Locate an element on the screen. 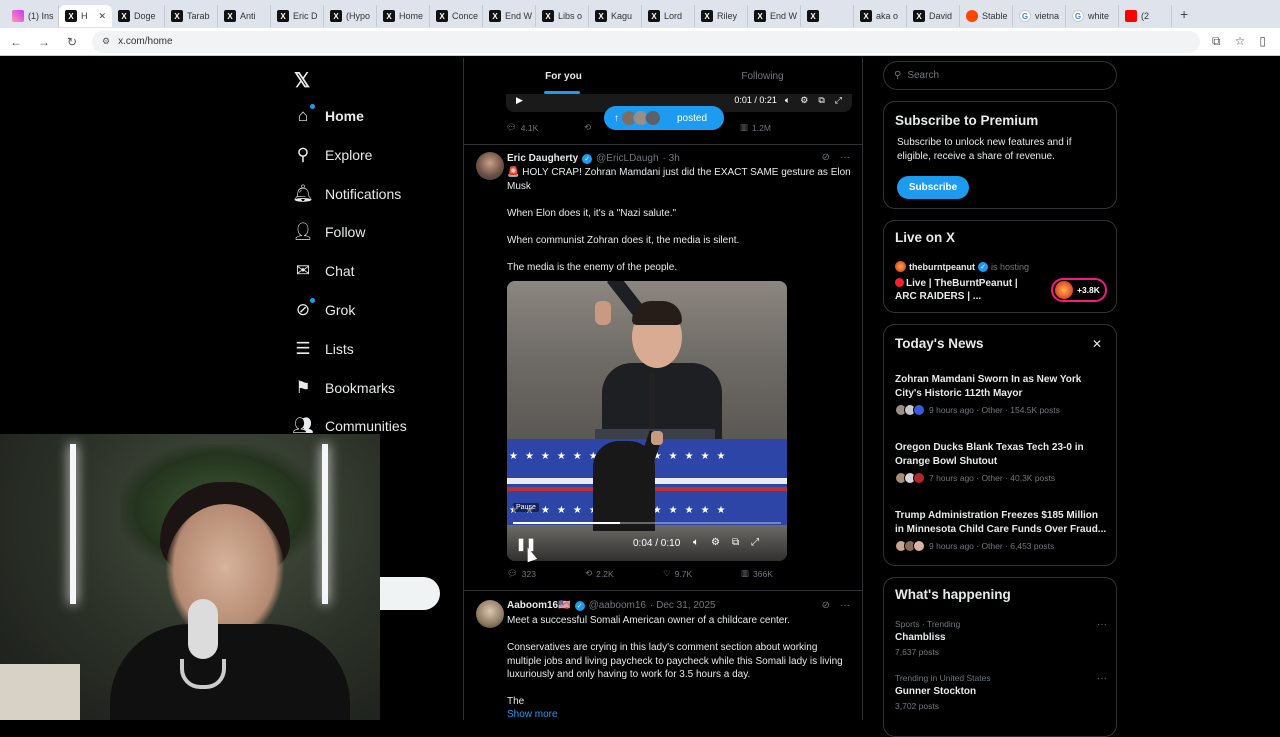  author-name: Eric Daugherty is located at coordinates (542, 158).